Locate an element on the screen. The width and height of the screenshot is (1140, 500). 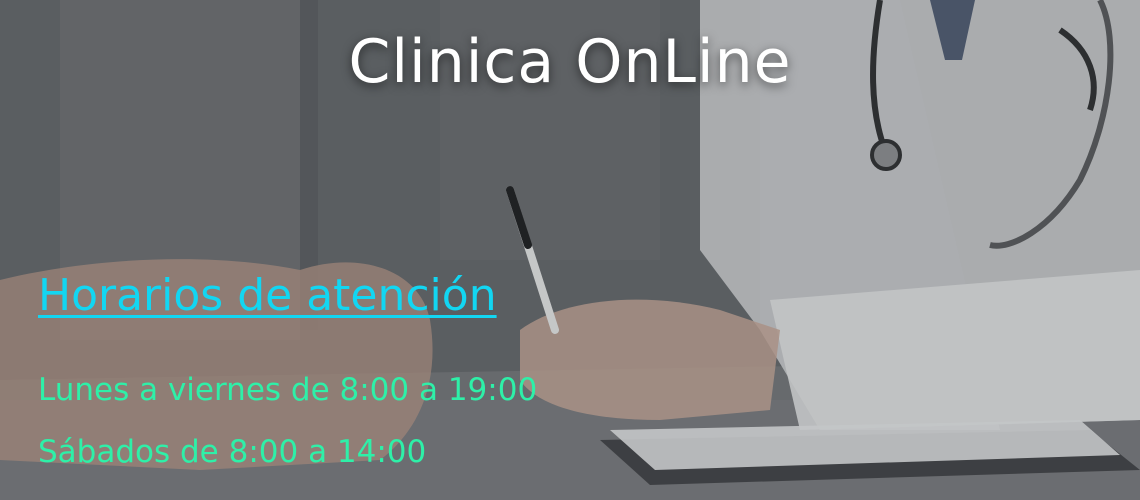
hours-heading-link: Horarios de atención is located at coordinates (267, 296).